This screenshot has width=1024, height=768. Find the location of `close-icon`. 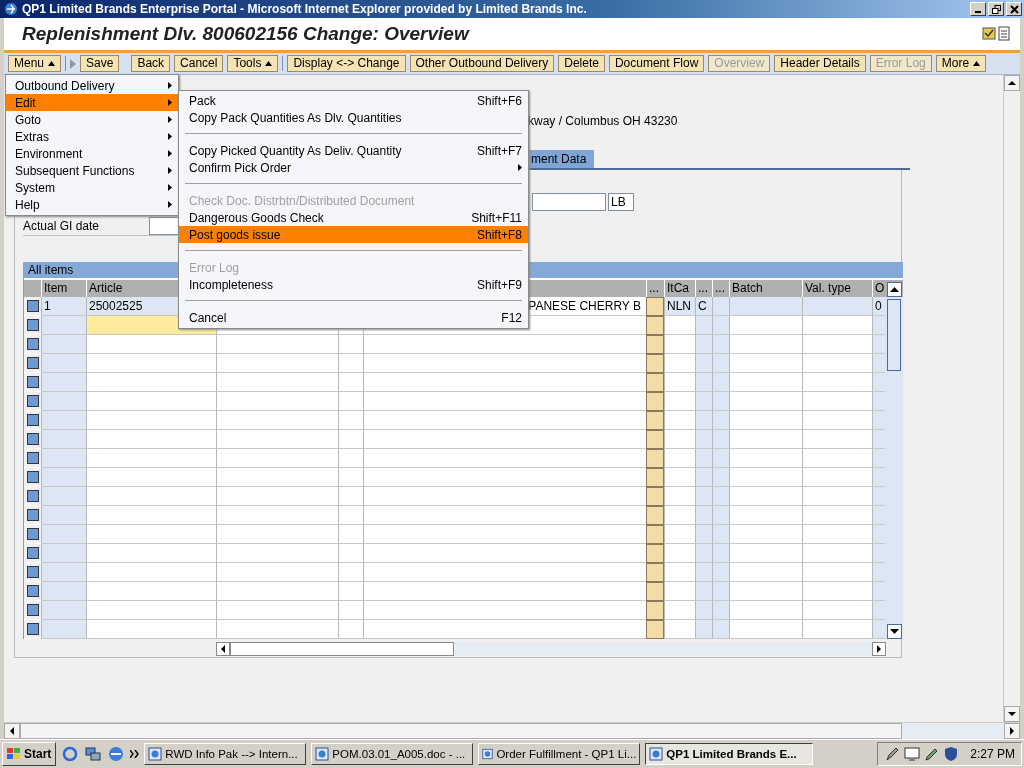

close-icon is located at coordinates (1014, 9).